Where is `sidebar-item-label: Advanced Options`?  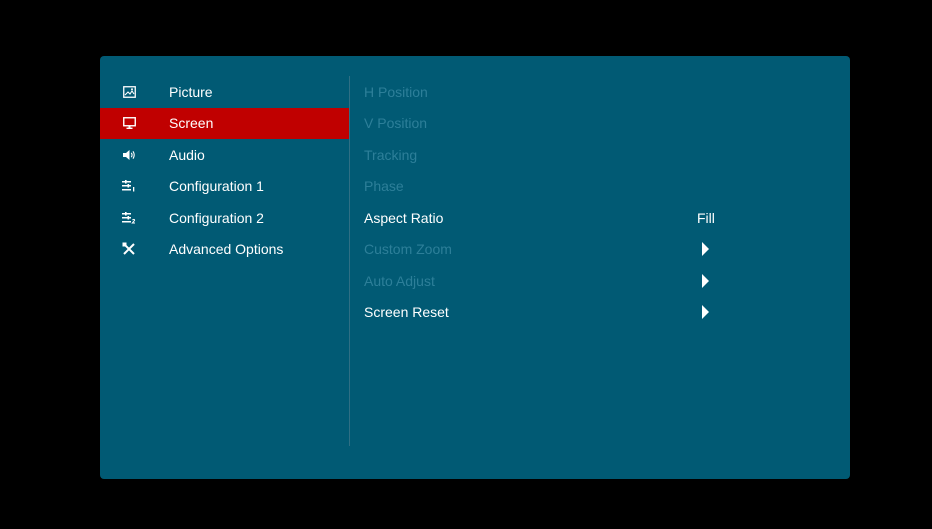 sidebar-item-label: Advanced Options is located at coordinates (226, 249).